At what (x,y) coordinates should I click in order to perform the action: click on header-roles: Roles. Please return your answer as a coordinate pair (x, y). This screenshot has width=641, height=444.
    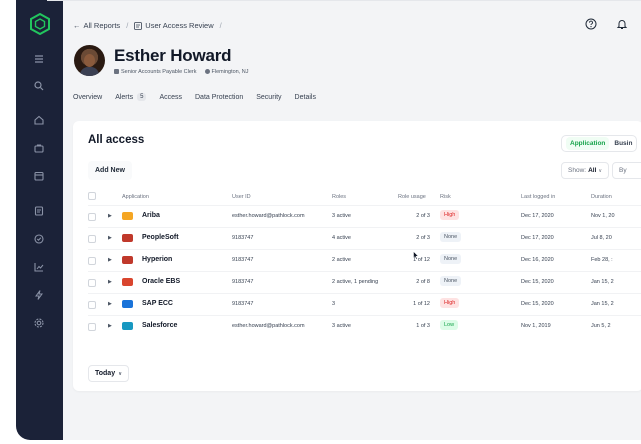
    Looking at the image, I should click on (339, 197).